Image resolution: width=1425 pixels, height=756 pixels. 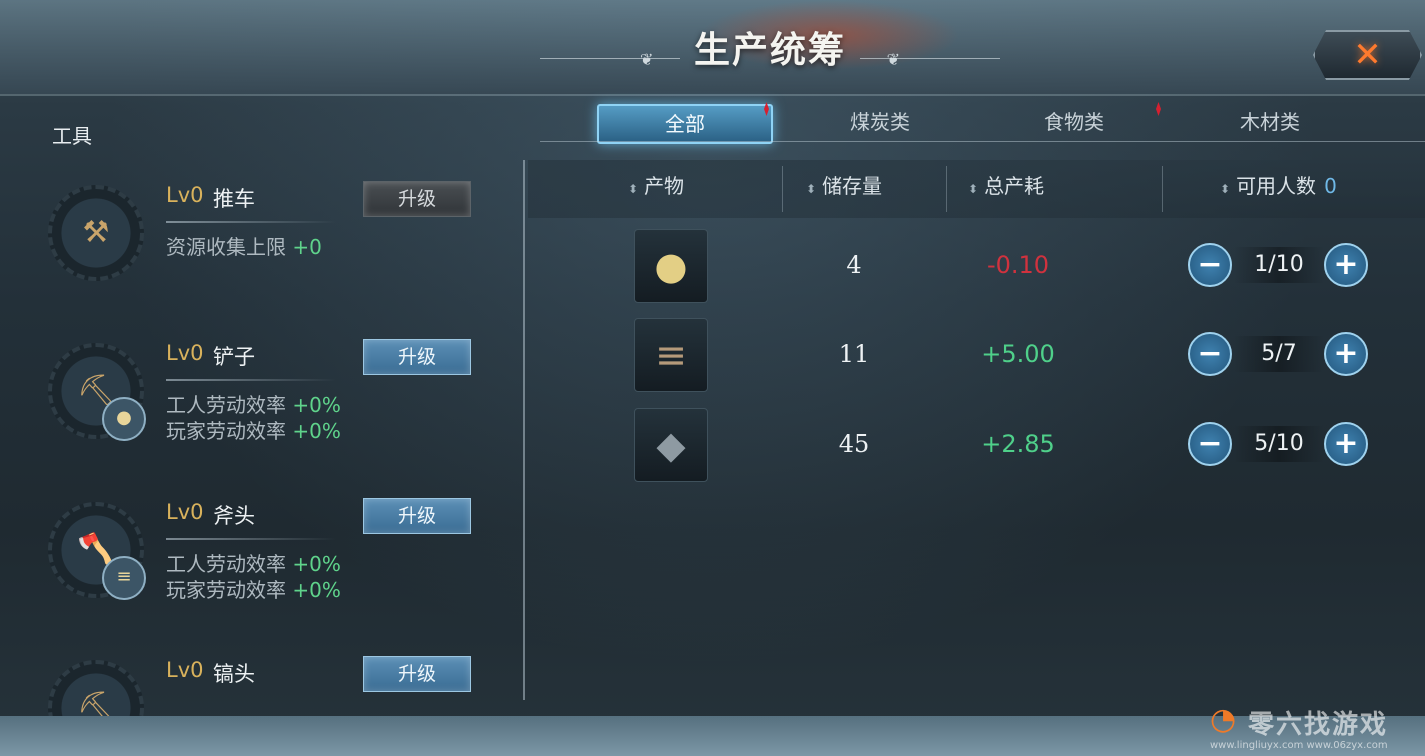 I want to click on table-header: ⬍ 产物 ⬍ 储存量 ⬍ 总产耗 ⬍ 可用人数 0, so click(x=976, y=189).